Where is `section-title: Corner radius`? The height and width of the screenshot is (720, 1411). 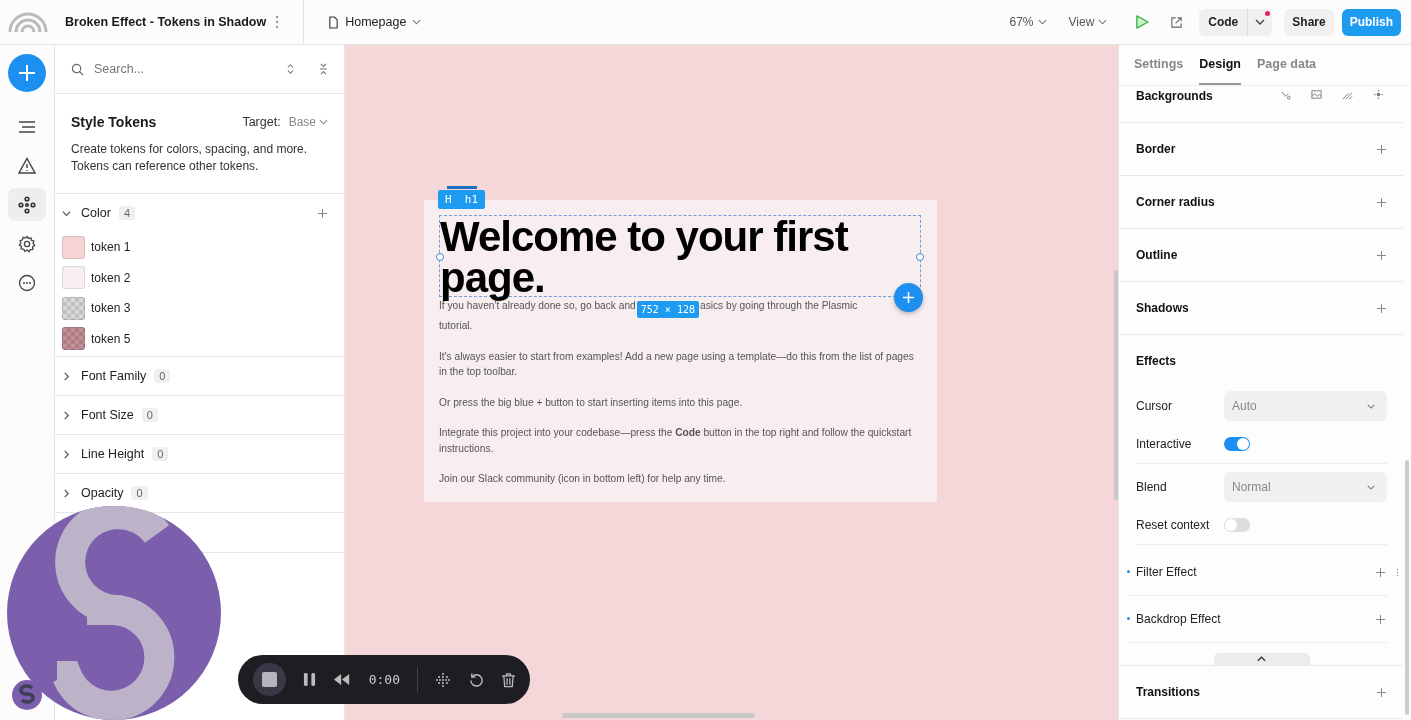 section-title: Corner radius is located at coordinates (1176, 202).